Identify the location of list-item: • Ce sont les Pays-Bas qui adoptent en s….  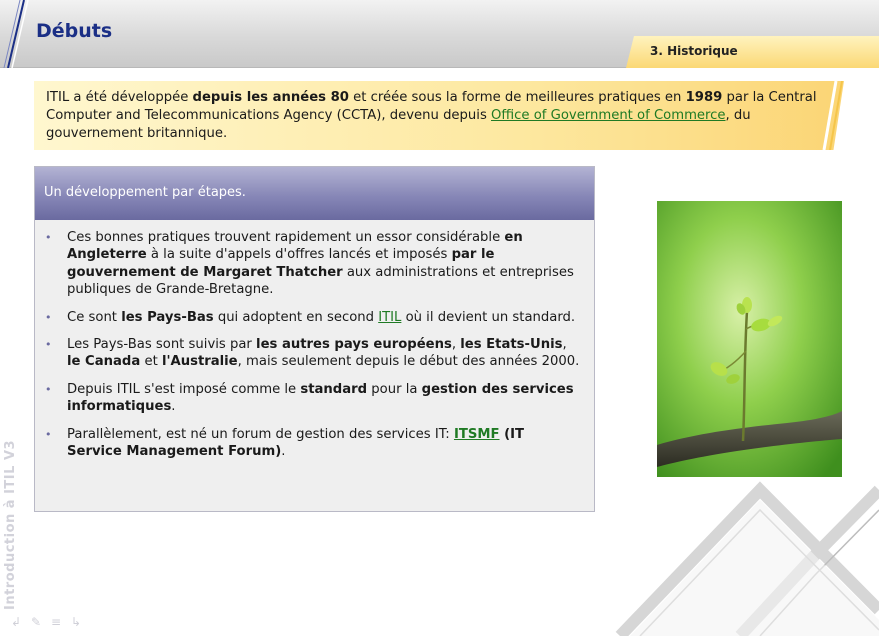
(313, 317).